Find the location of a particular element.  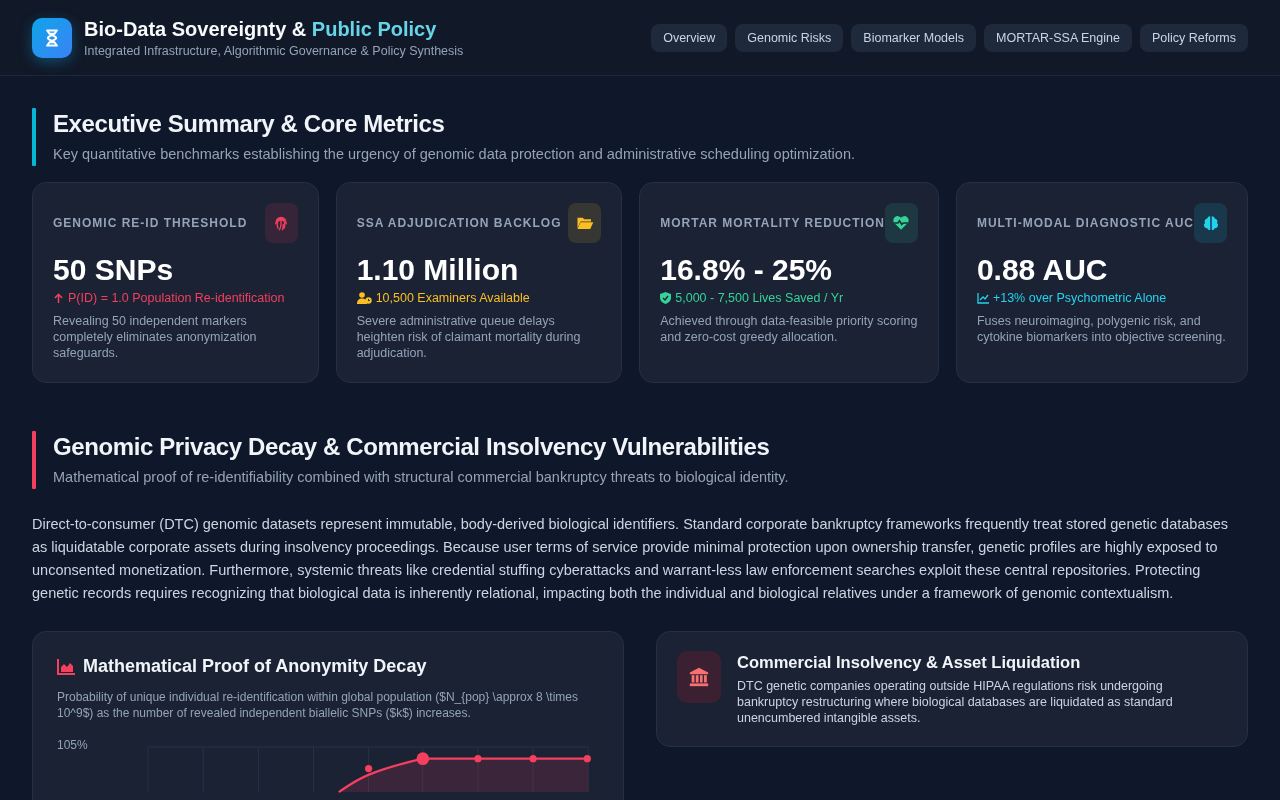

metric-highlight: 10,500 Examiners Available is located at coordinates (452, 298).